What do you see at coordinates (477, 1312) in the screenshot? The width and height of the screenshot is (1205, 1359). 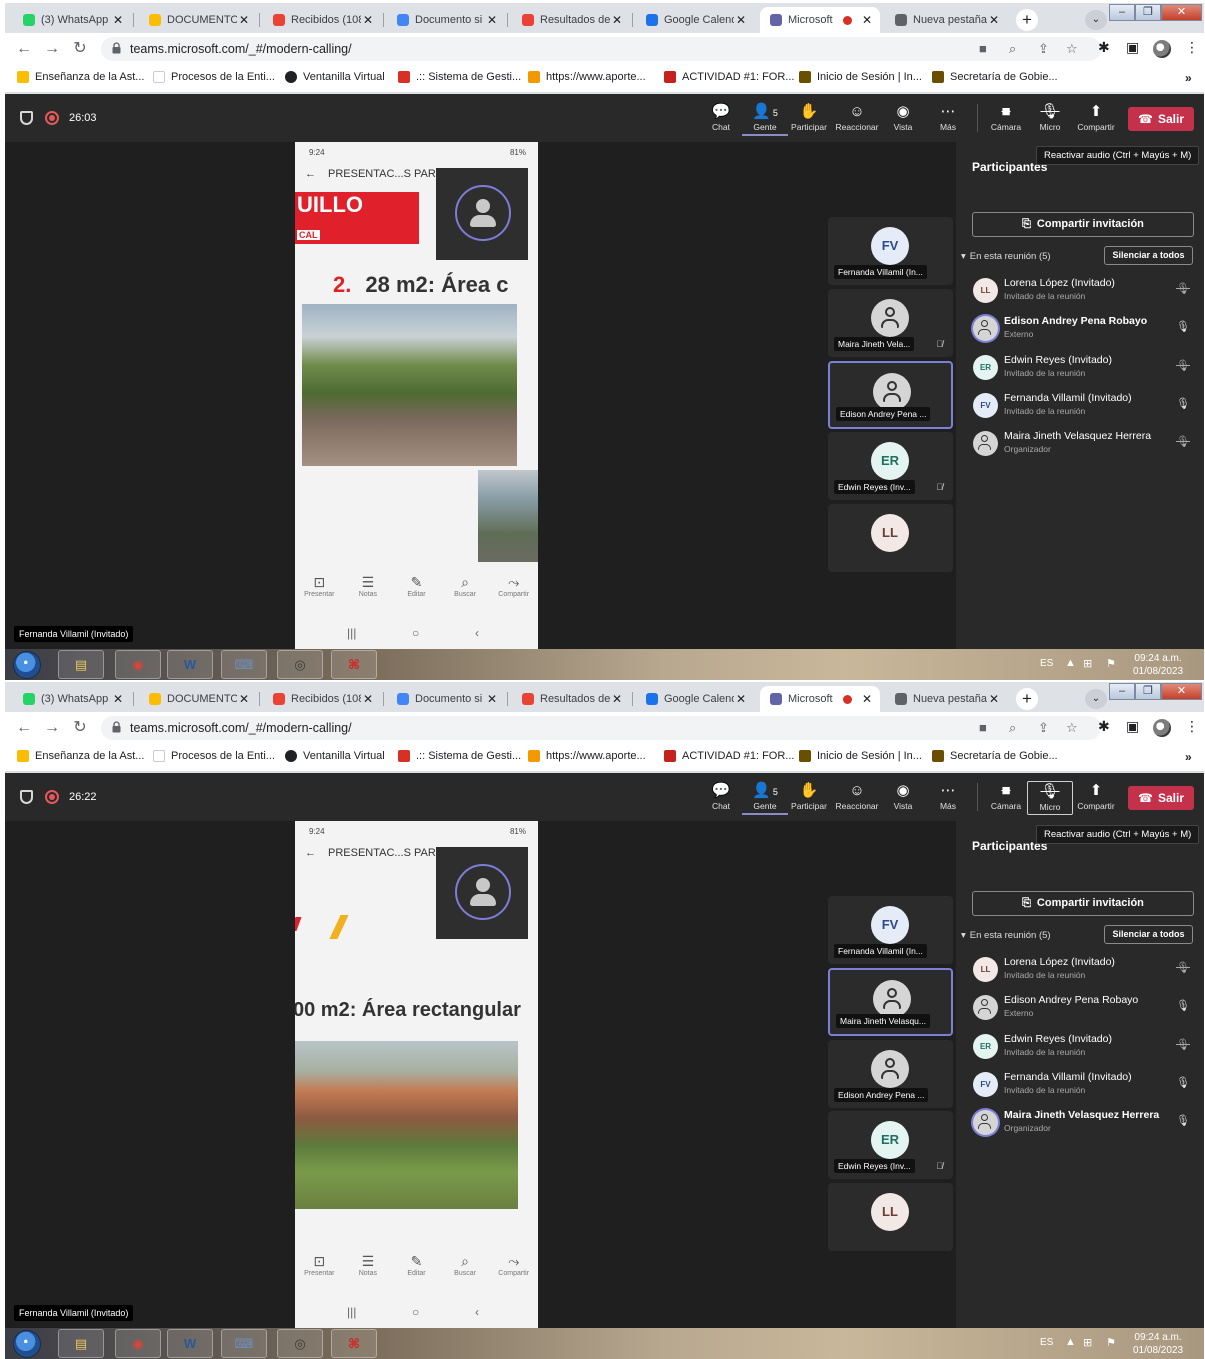 I see `android-back-icon: ‹` at bounding box center [477, 1312].